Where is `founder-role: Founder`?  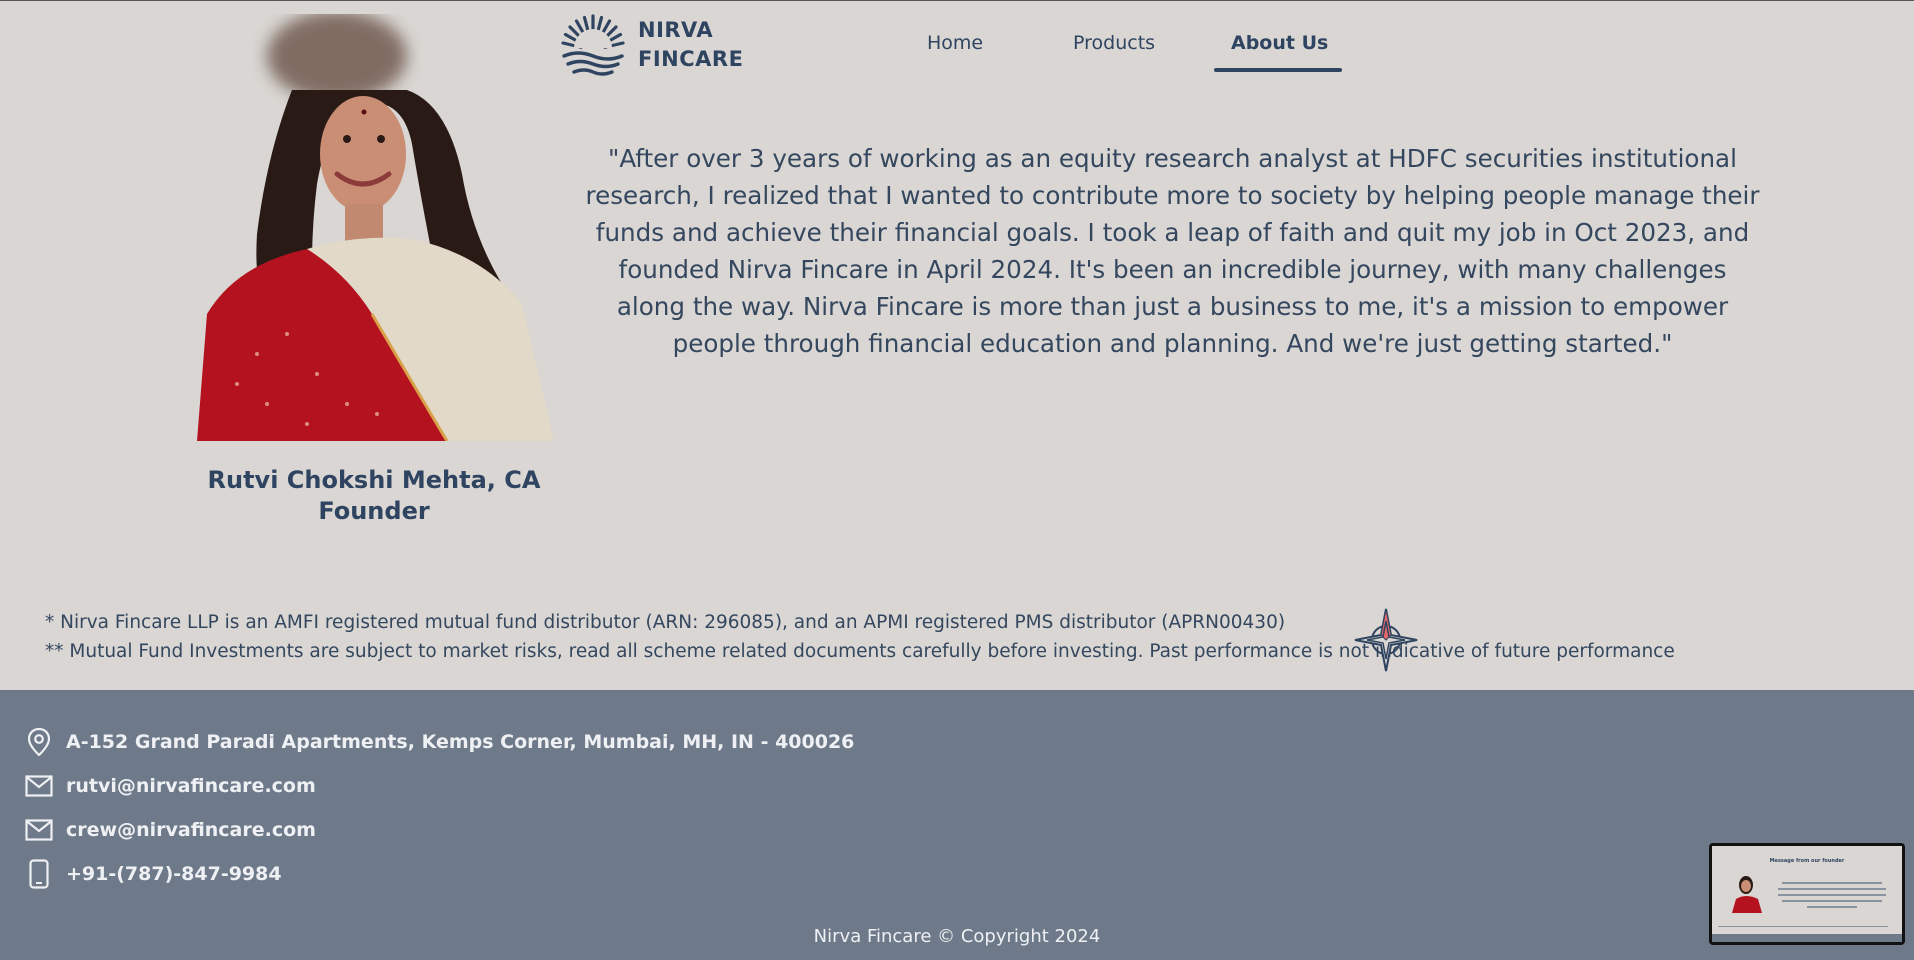 founder-role: Founder is located at coordinates (374, 511).